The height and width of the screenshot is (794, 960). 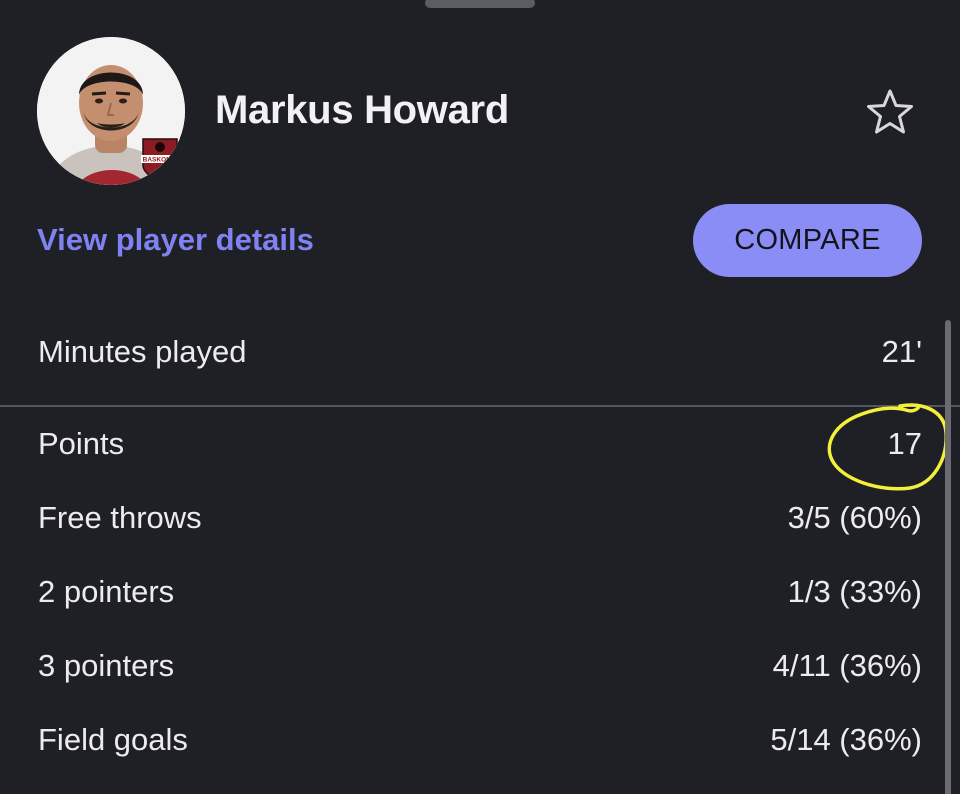 What do you see at coordinates (106, 665) in the screenshot?
I see `stat-label: 3 pointers` at bounding box center [106, 665].